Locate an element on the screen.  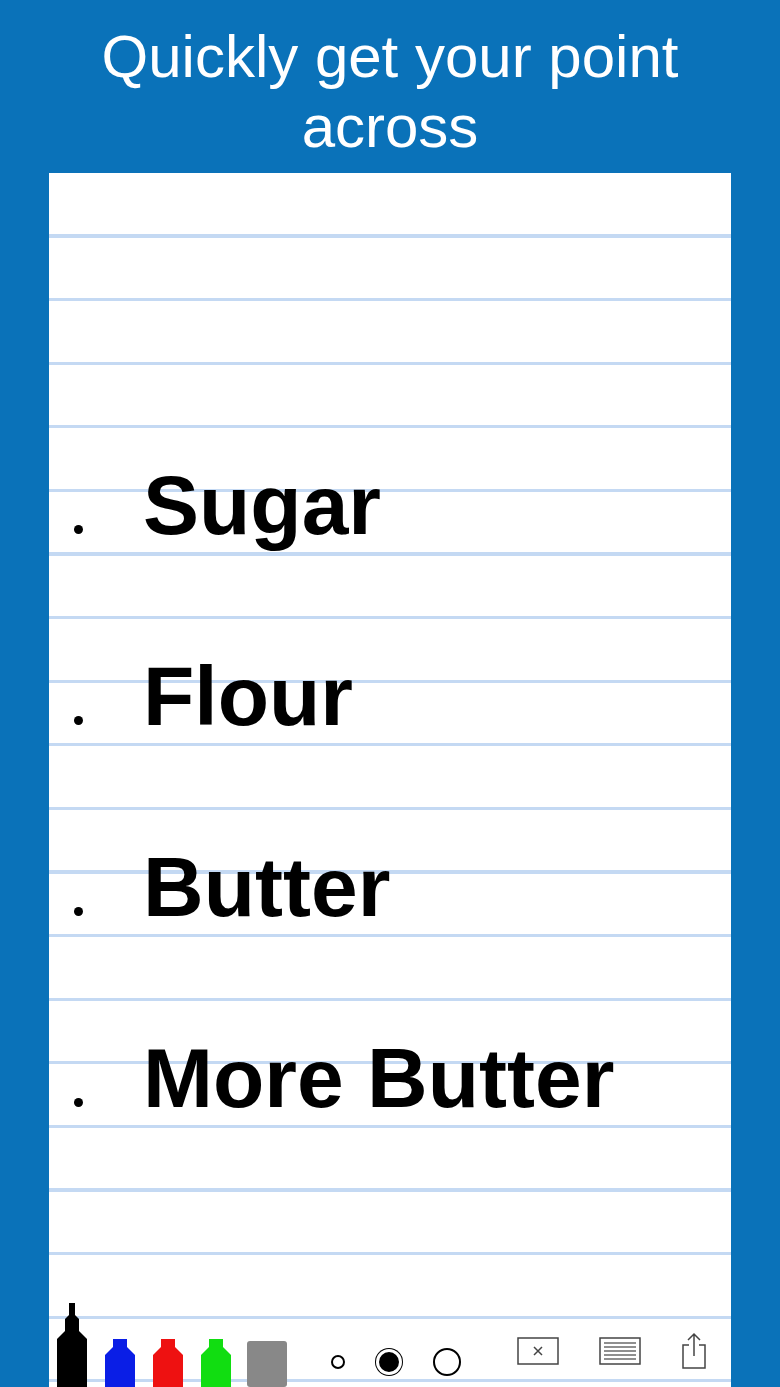
lines-icon is located at coordinates (620, 1351).